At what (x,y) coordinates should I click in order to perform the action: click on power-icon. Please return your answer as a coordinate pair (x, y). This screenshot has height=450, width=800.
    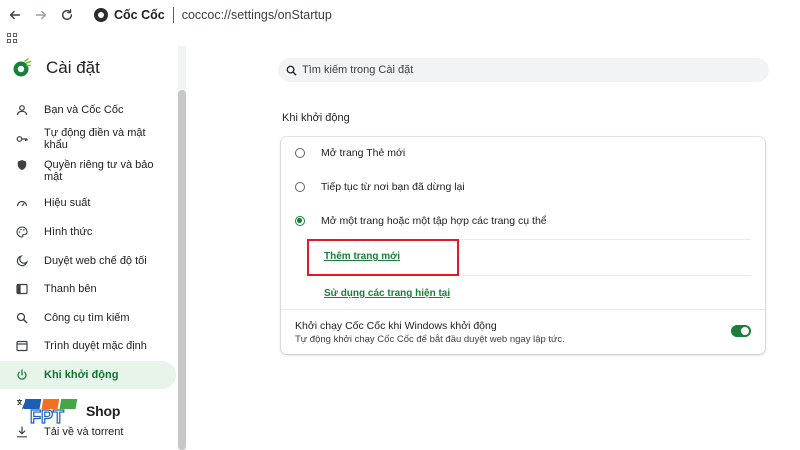
    Looking at the image, I should click on (22, 375).